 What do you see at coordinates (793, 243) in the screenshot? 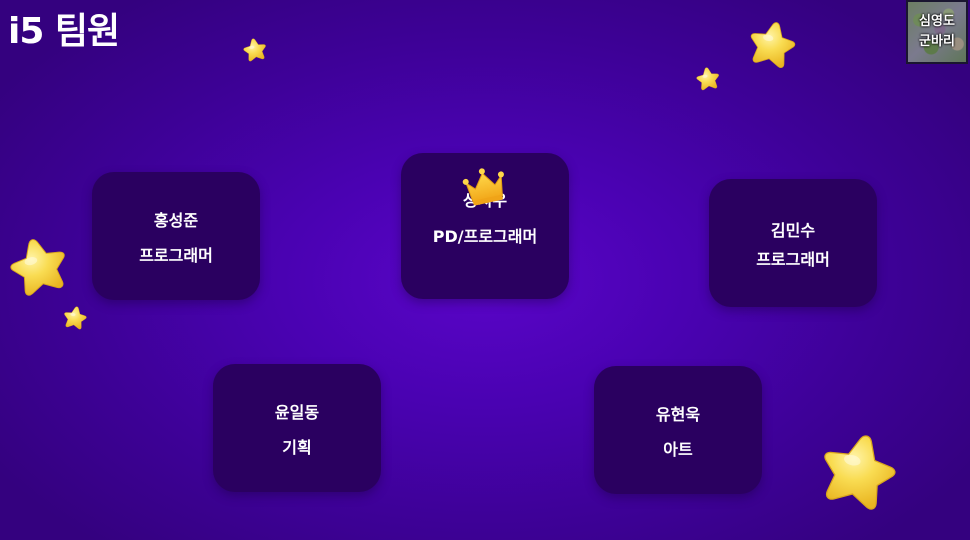
I see `member-card-3: 김민수 프로그래머` at bounding box center [793, 243].